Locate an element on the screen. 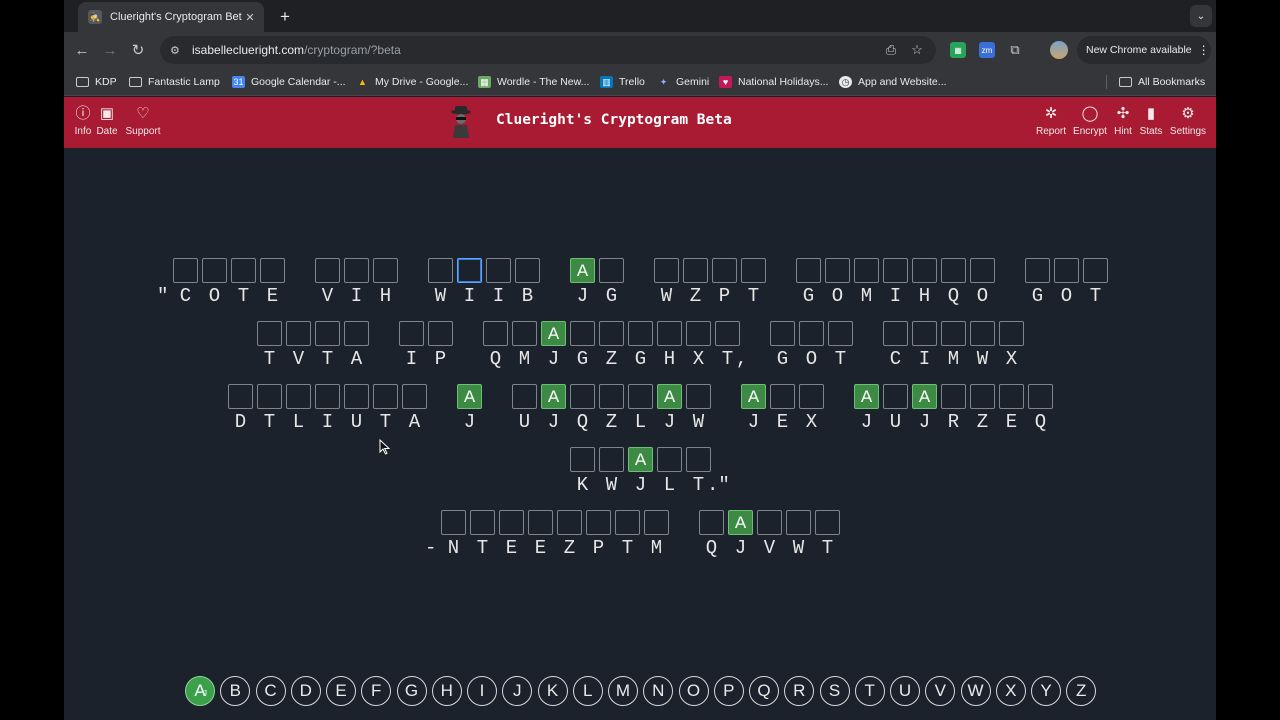 Image resolution: width=1280 pixels, height=720 pixels. date-button: ▣ Date is located at coordinates (107, 122).